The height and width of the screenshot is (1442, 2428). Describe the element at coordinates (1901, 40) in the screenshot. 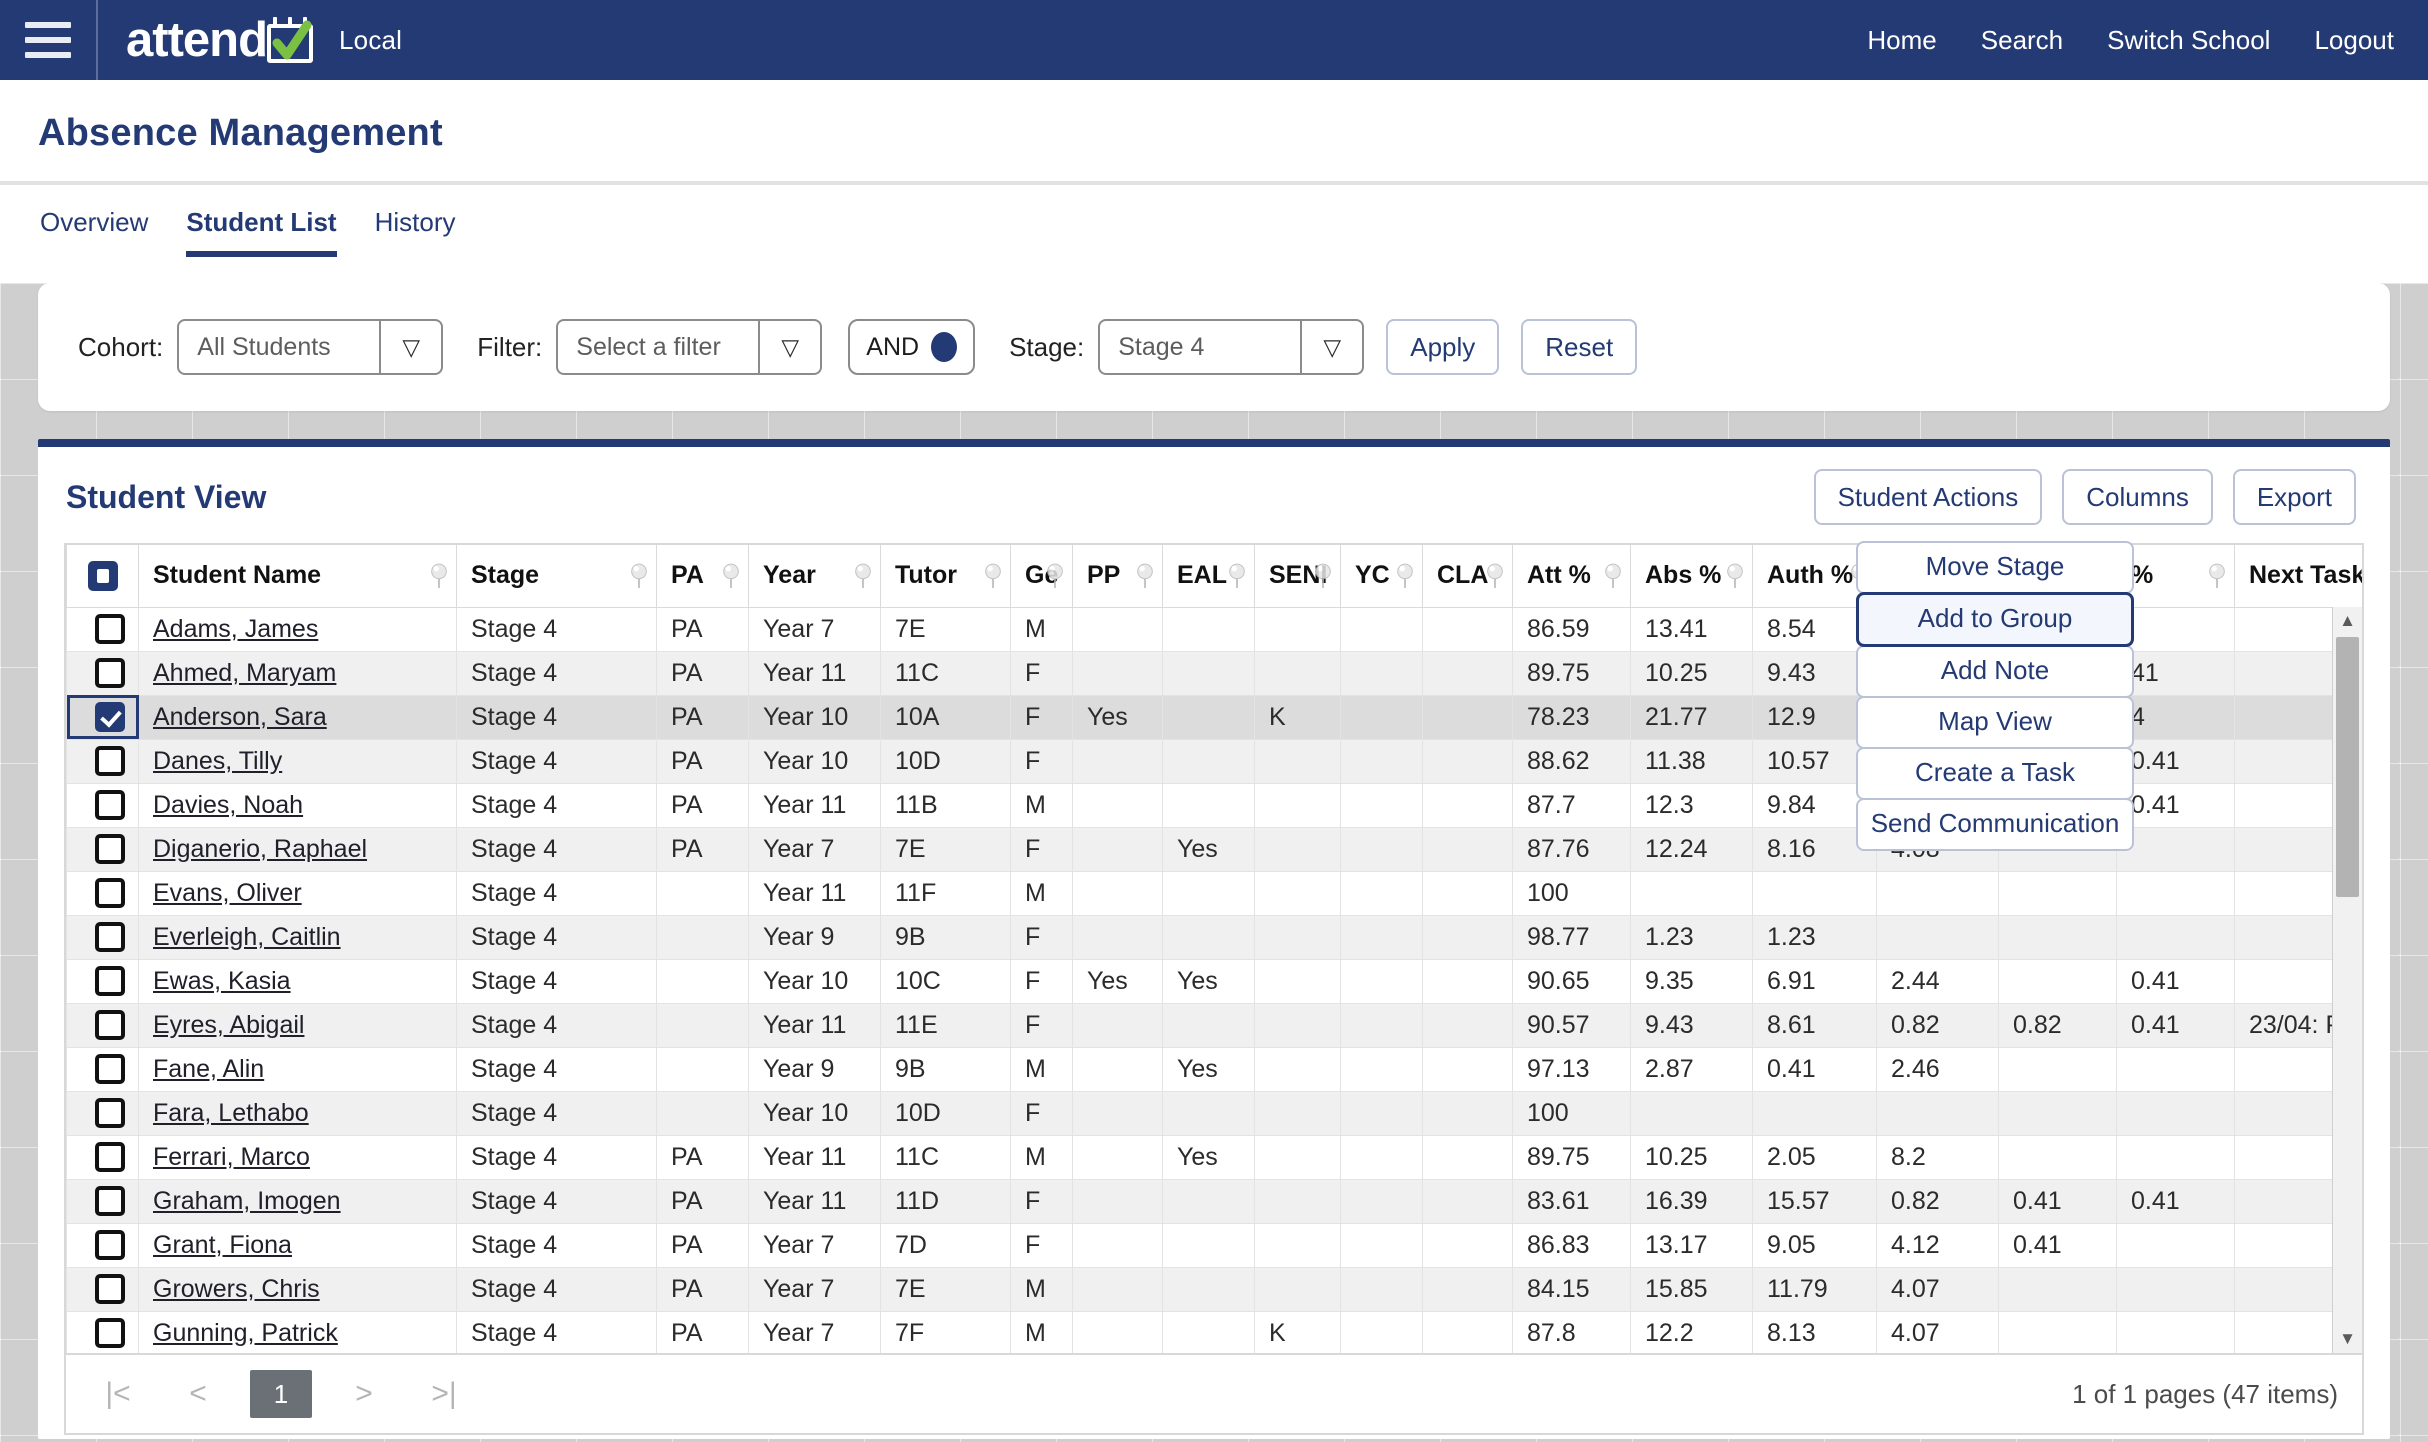

I see `nav-link-home: Home` at that location.